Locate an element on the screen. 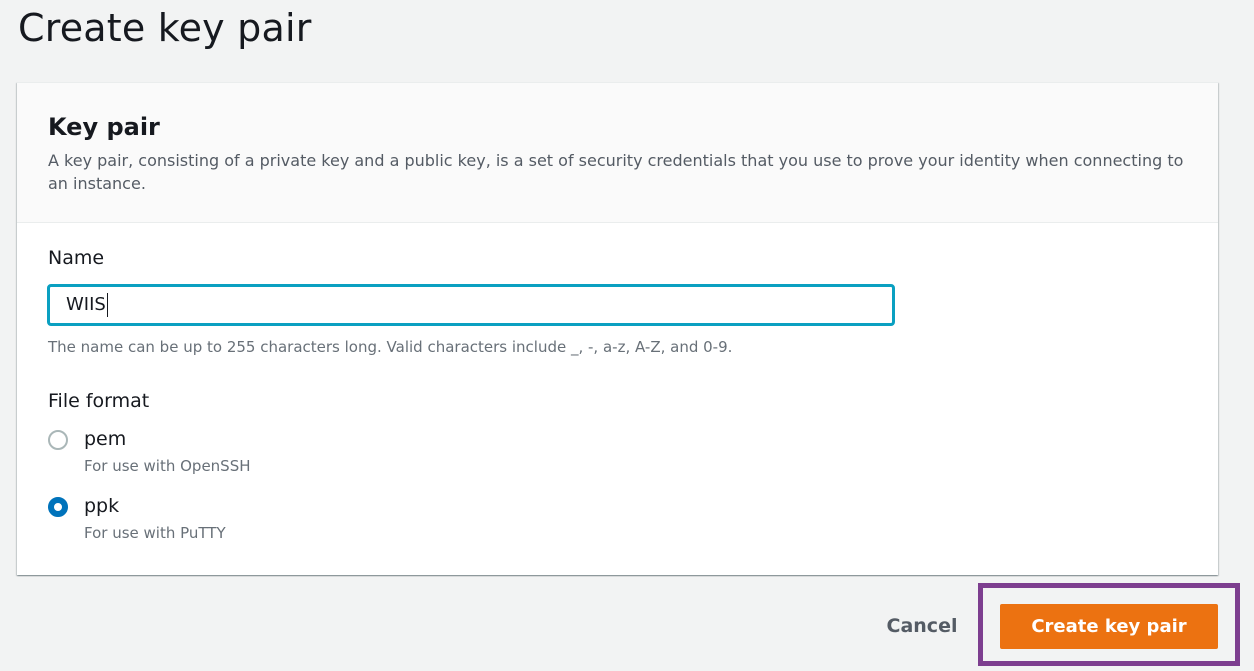 The height and width of the screenshot is (671, 1254). create-key-pair-button: Create key pair is located at coordinates (1109, 626).